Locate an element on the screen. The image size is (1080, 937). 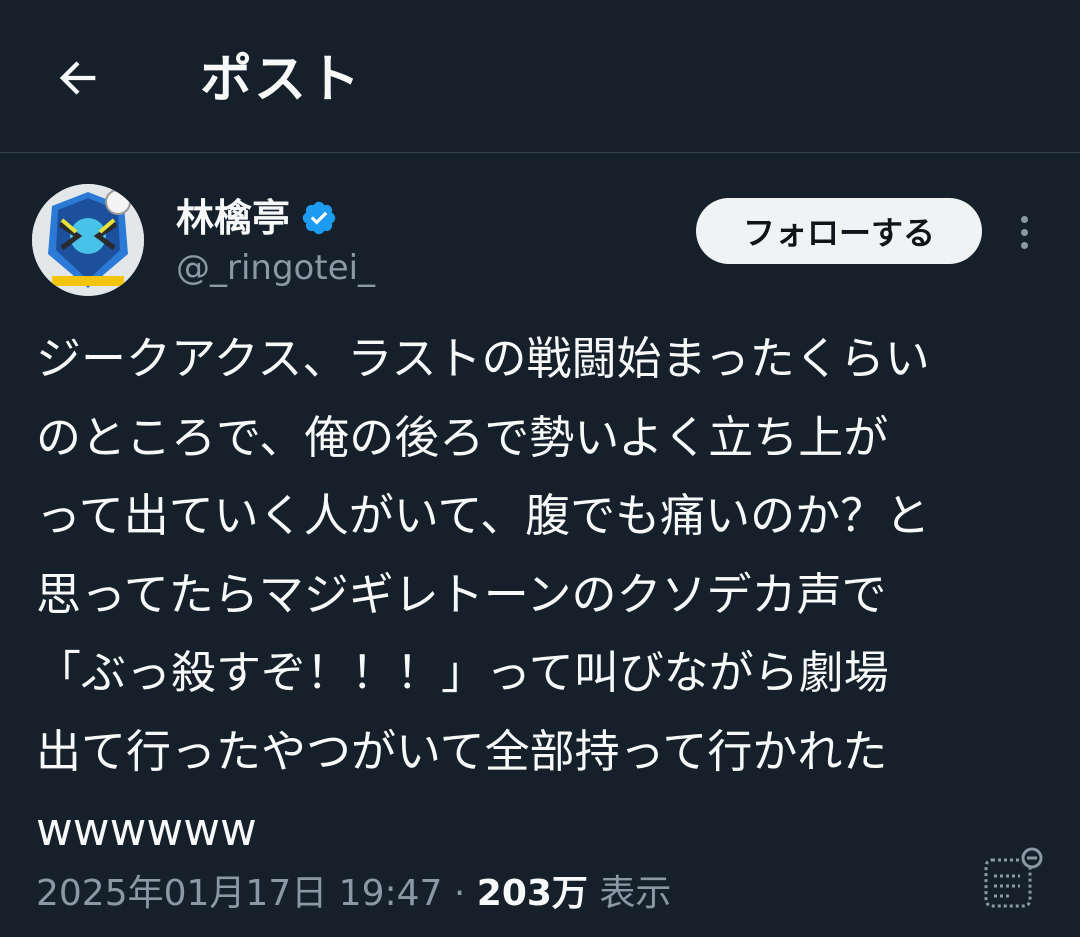
analytics-icon is located at coordinates (1013, 879).